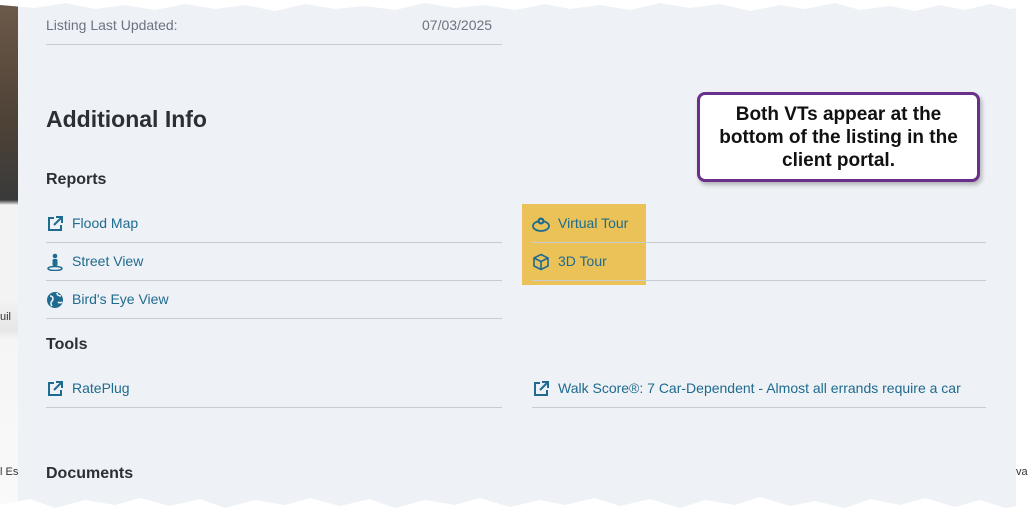  What do you see at coordinates (9, 261) in the screenshot?
I see `background-page-strip` at bounding box center [9, 261].